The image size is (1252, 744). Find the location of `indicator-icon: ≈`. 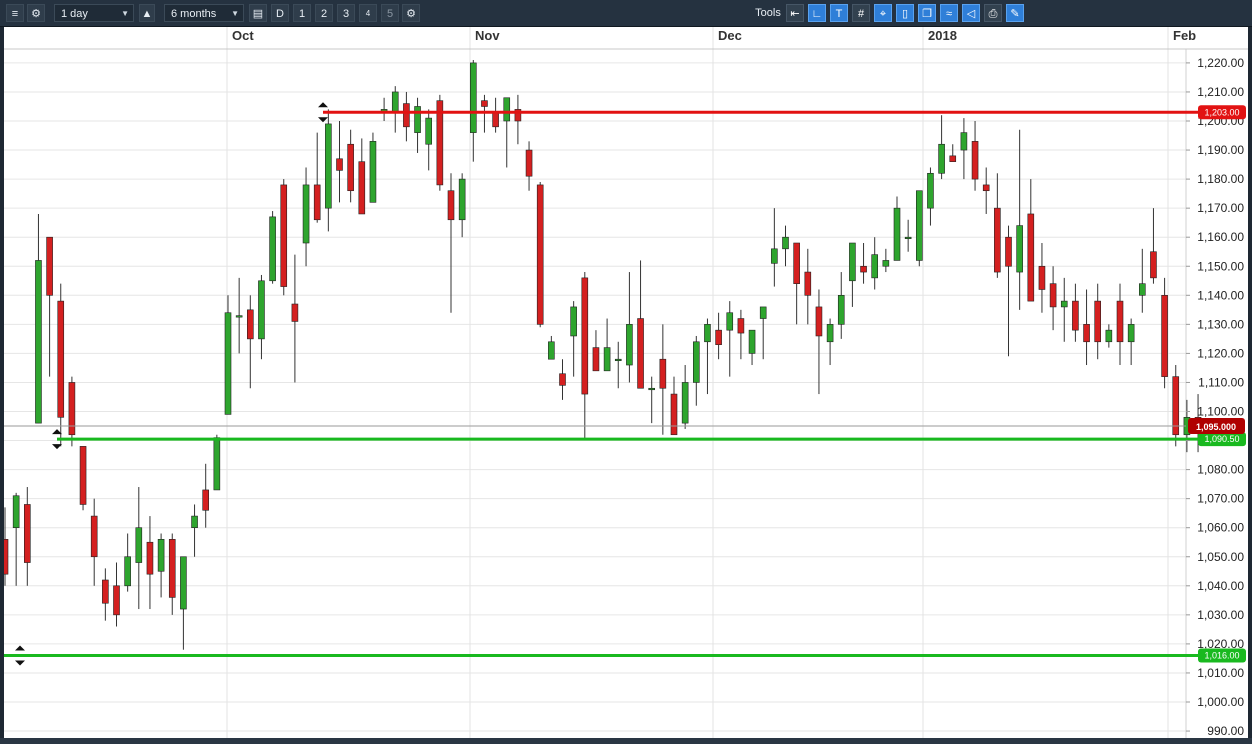

indicator-icon: ≈ is located at coordinates (949, 13).